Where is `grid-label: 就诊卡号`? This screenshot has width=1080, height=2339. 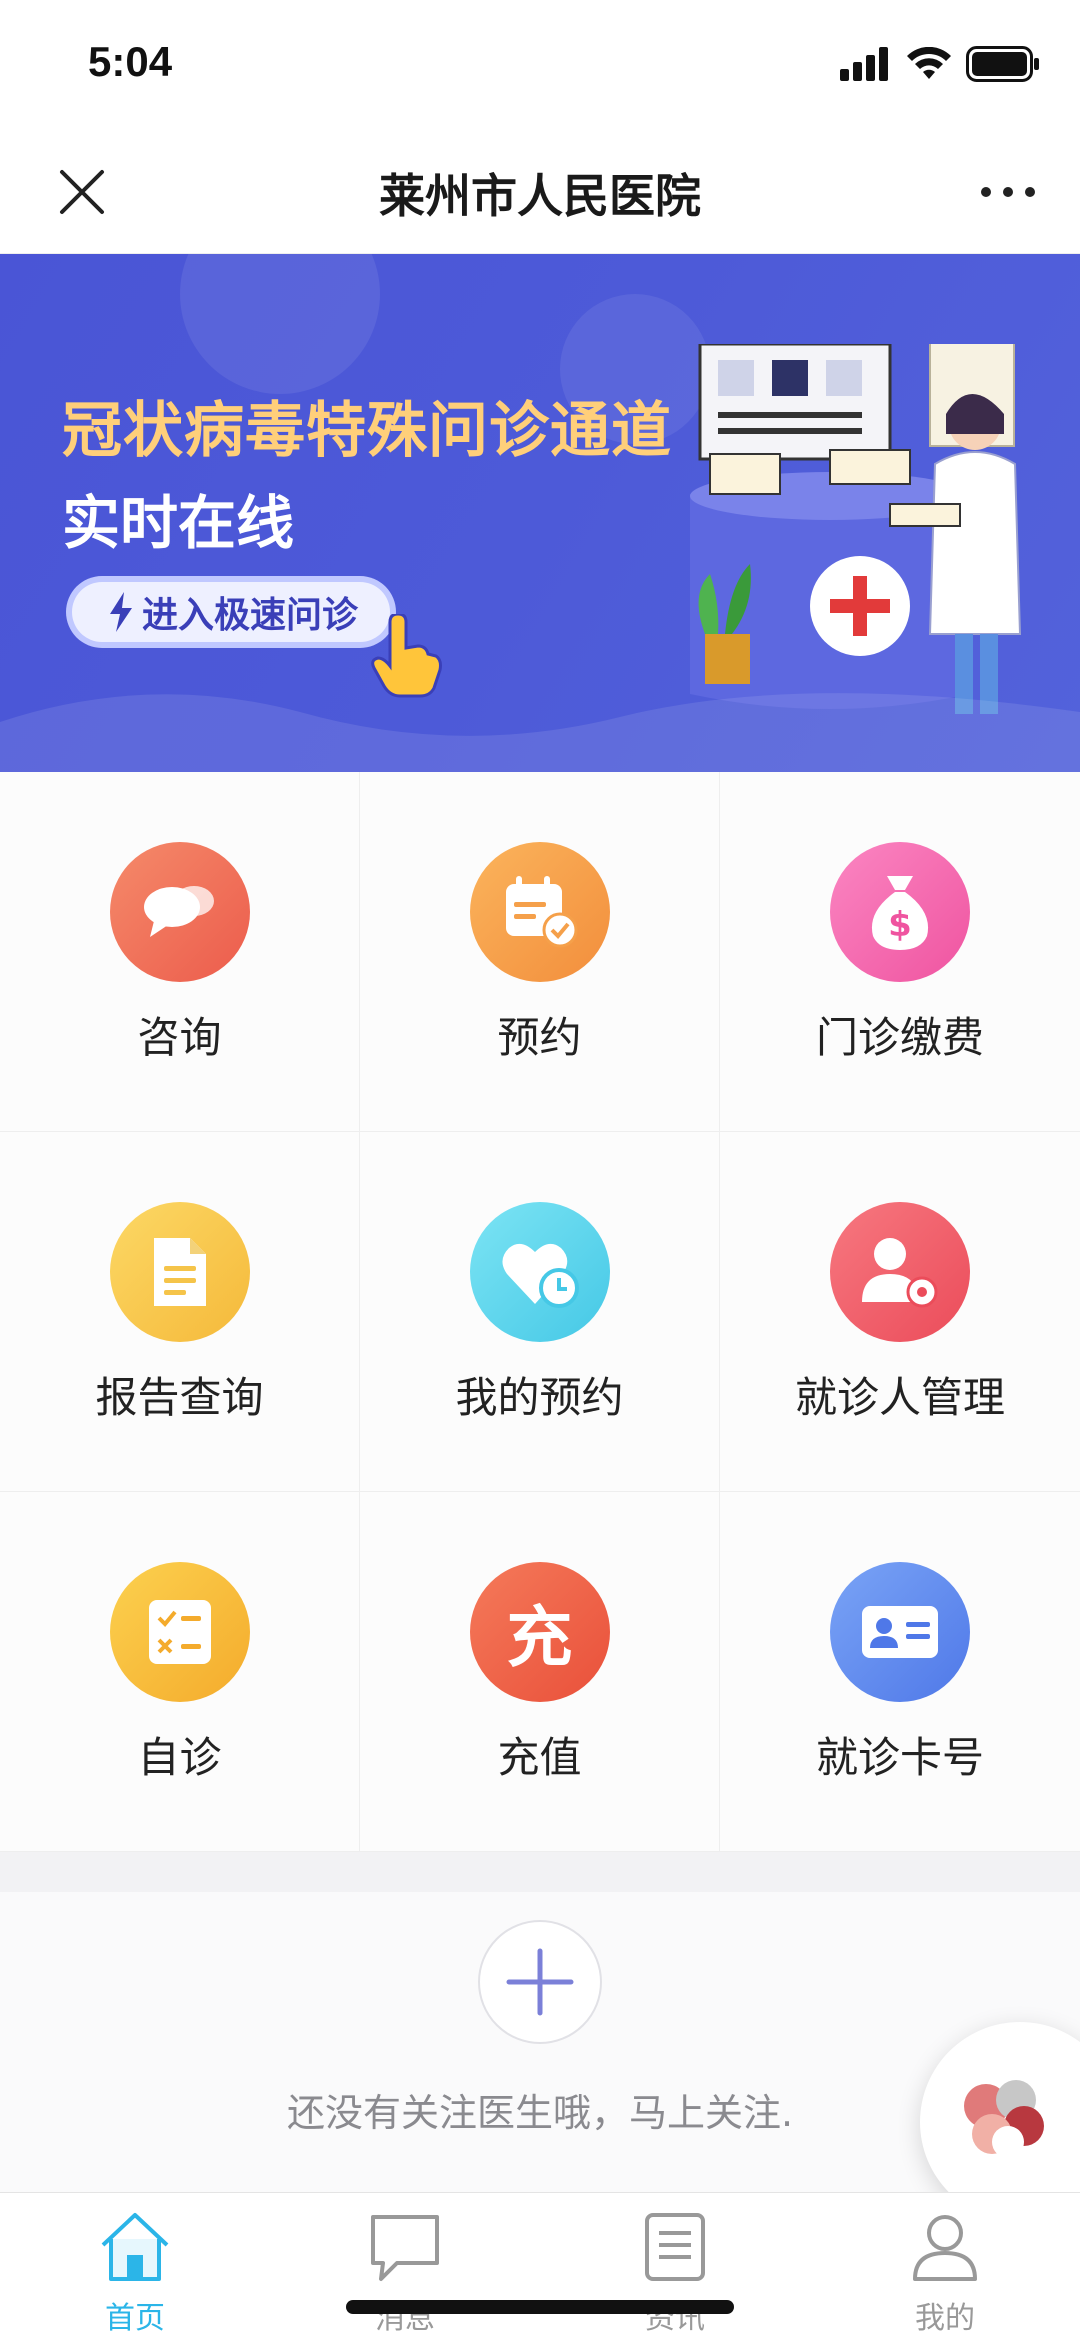 grid-label: 就诊卡号 is located at coordinates (899, 1757).